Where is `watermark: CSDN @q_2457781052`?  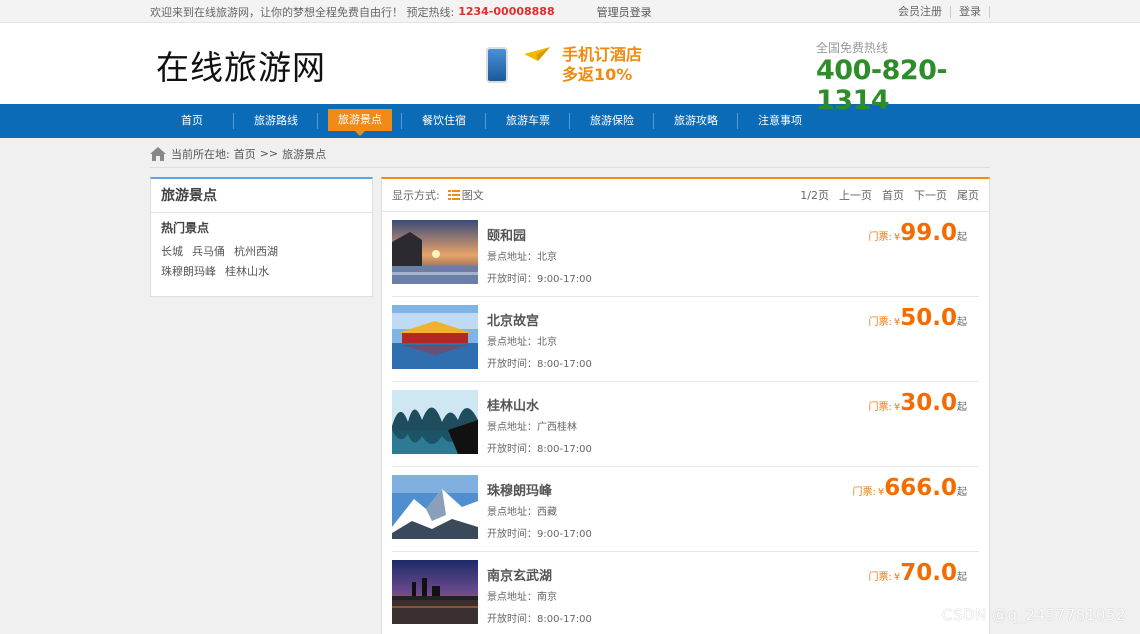 watermark: CSDN @q_2457781052 is located at coordinates (1034, 615).